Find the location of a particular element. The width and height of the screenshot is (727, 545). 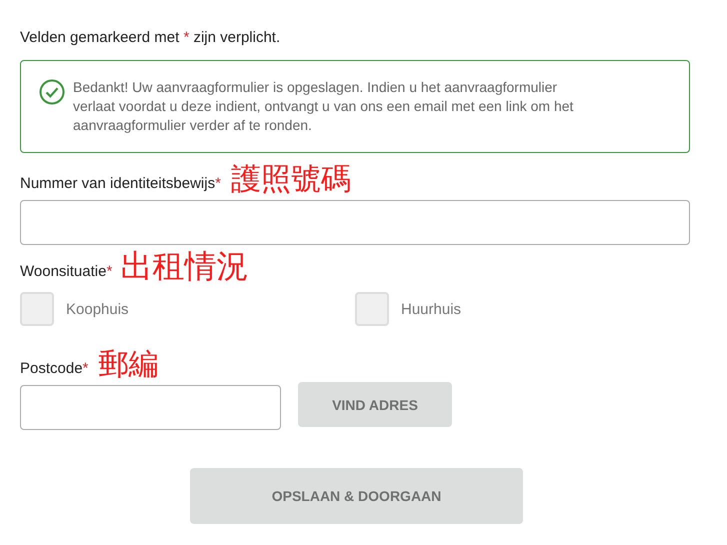

annotation-text: 護照號碼 is located at coordinates (290, 179).